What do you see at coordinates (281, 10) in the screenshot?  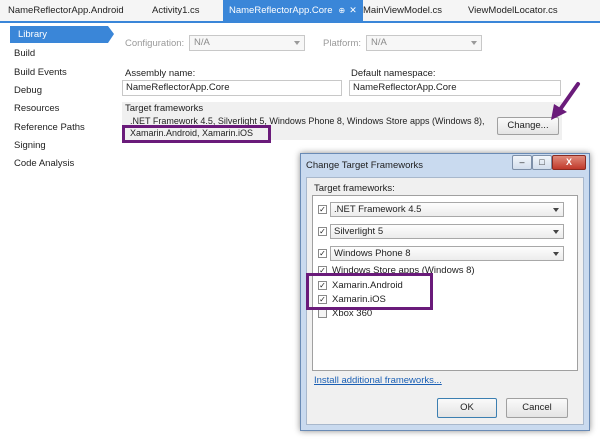 I see `tab-label: NameReflectorApp.Core` at bounding box center [281, 10].